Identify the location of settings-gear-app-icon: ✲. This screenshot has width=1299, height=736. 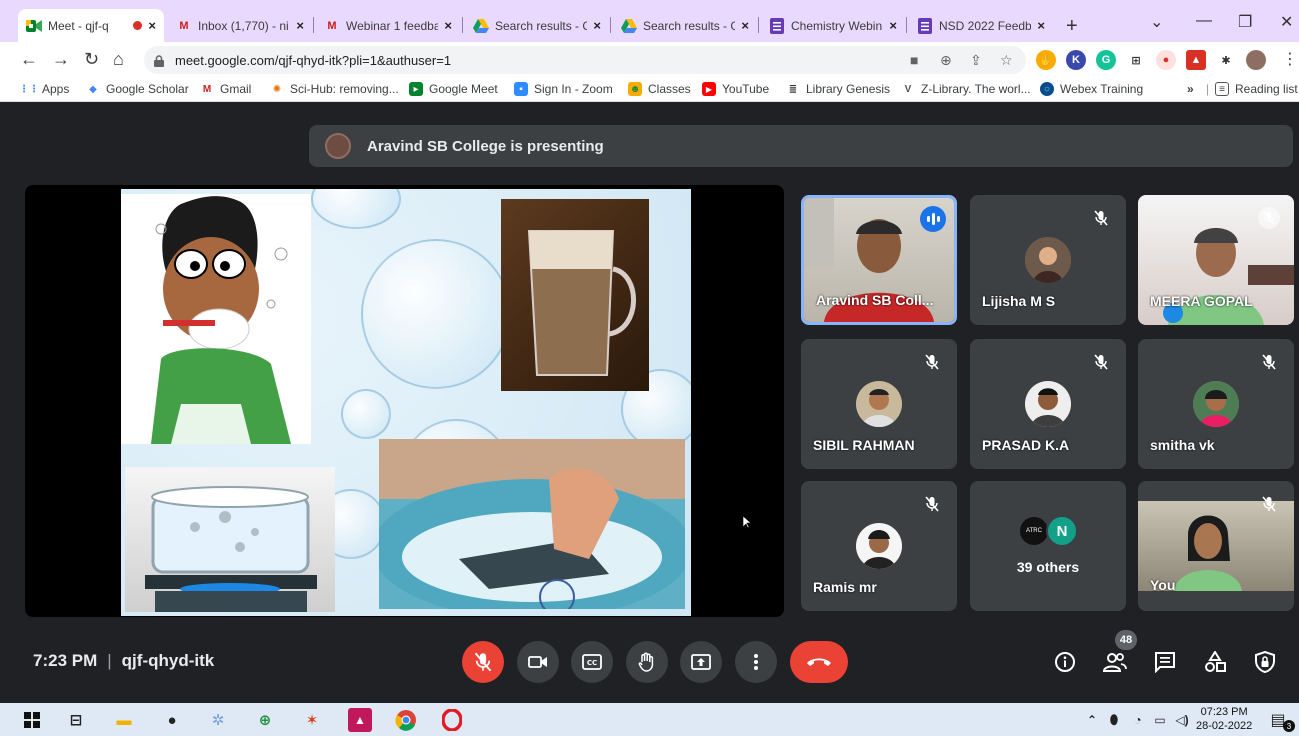
(218, 720).